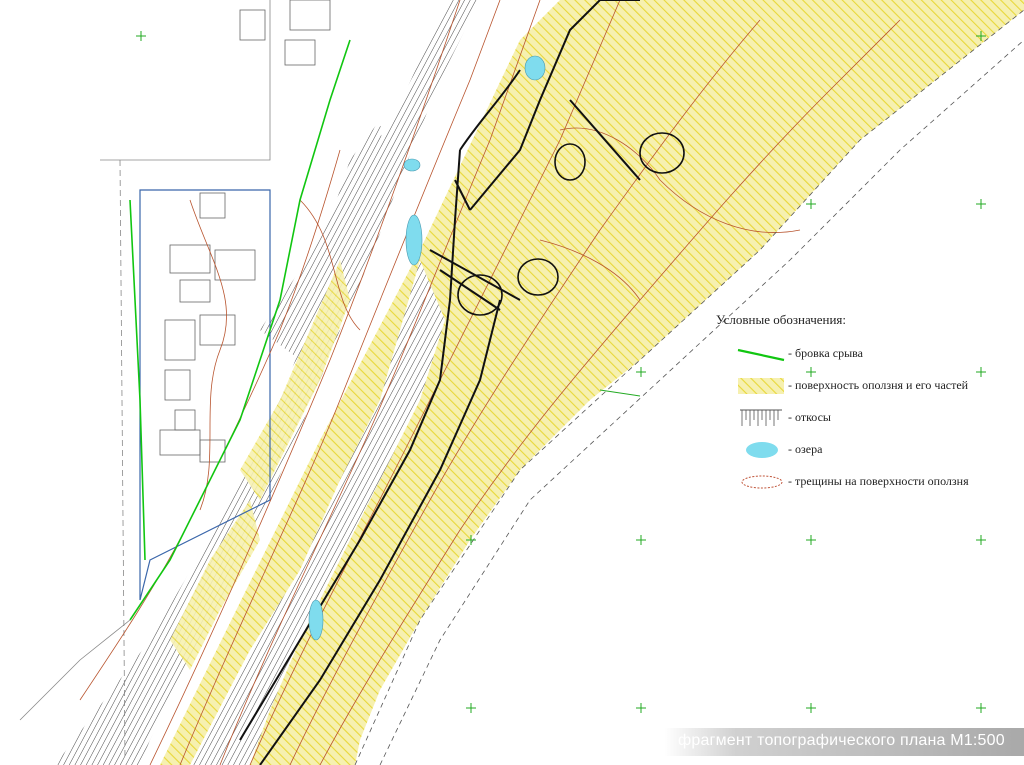  What do you see at coordinates (761, 417) in the screenshot?
I see `slope-comb-icon` at bounding box center [761, 417].